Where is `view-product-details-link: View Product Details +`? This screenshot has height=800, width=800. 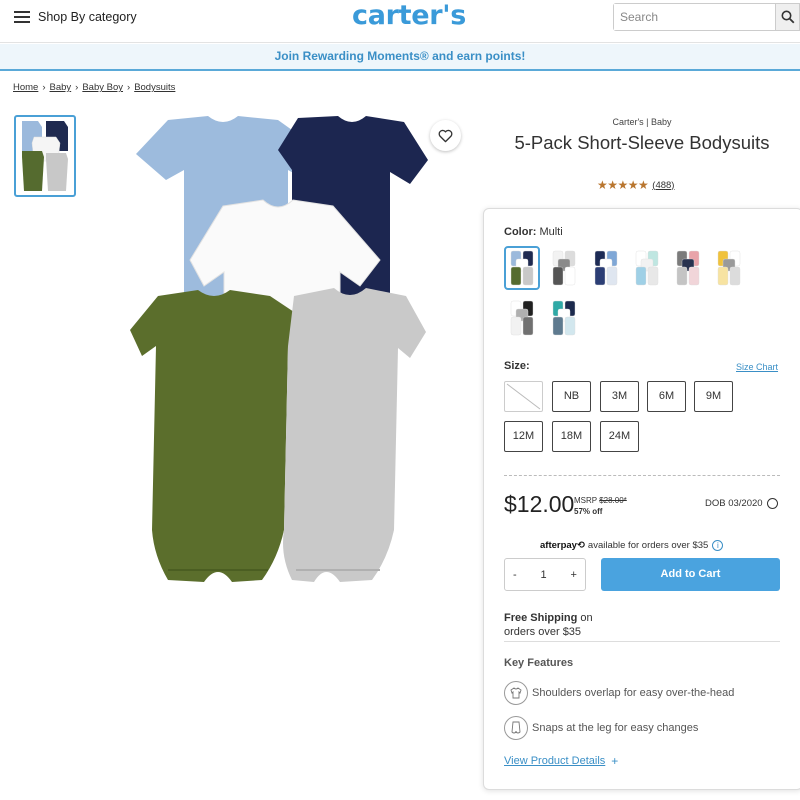
view-product-details-link: View Product Details + is located at coordinates (561, 761).